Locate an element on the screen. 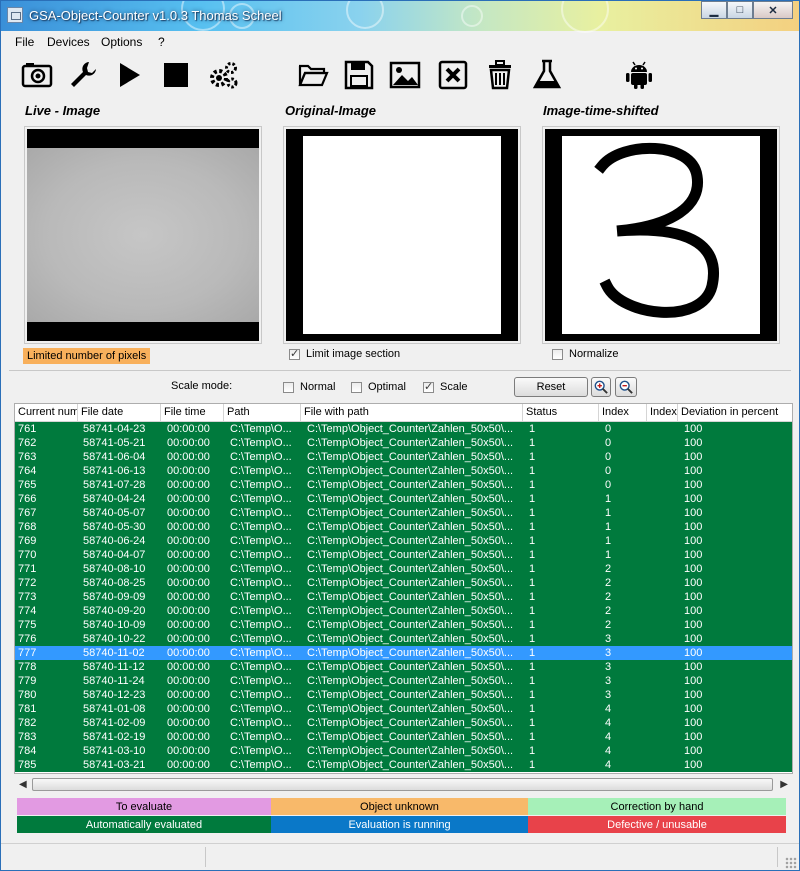 The image size is (800, 871). live-image-title: Live - Image is located at coordinates (63, 110).